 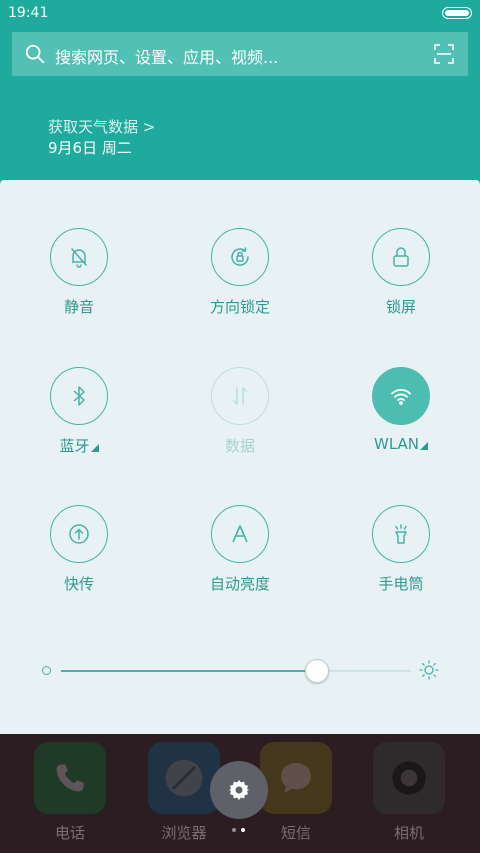 I want to click on tile-mute: 静音, so click(x=79, y=272).